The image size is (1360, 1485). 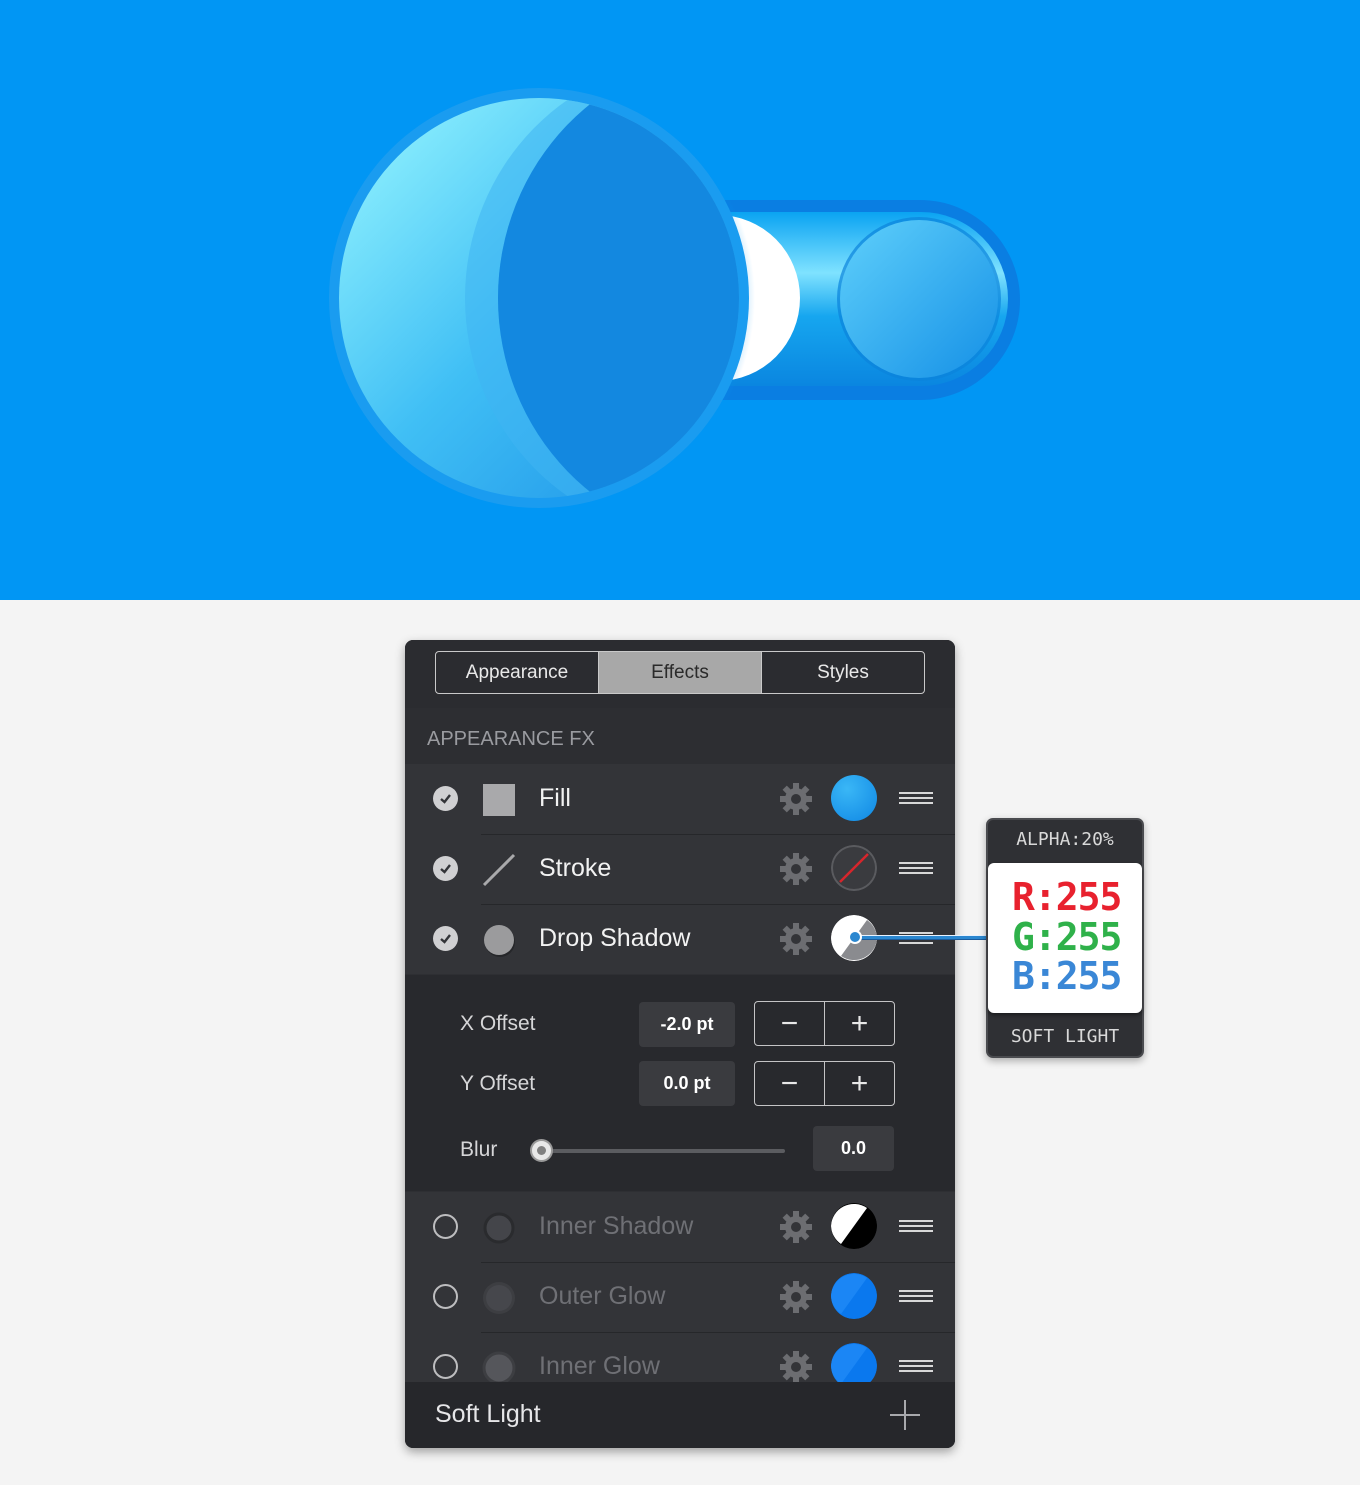 I want to click on red-value: R:255, so click(x=1067, y=897).